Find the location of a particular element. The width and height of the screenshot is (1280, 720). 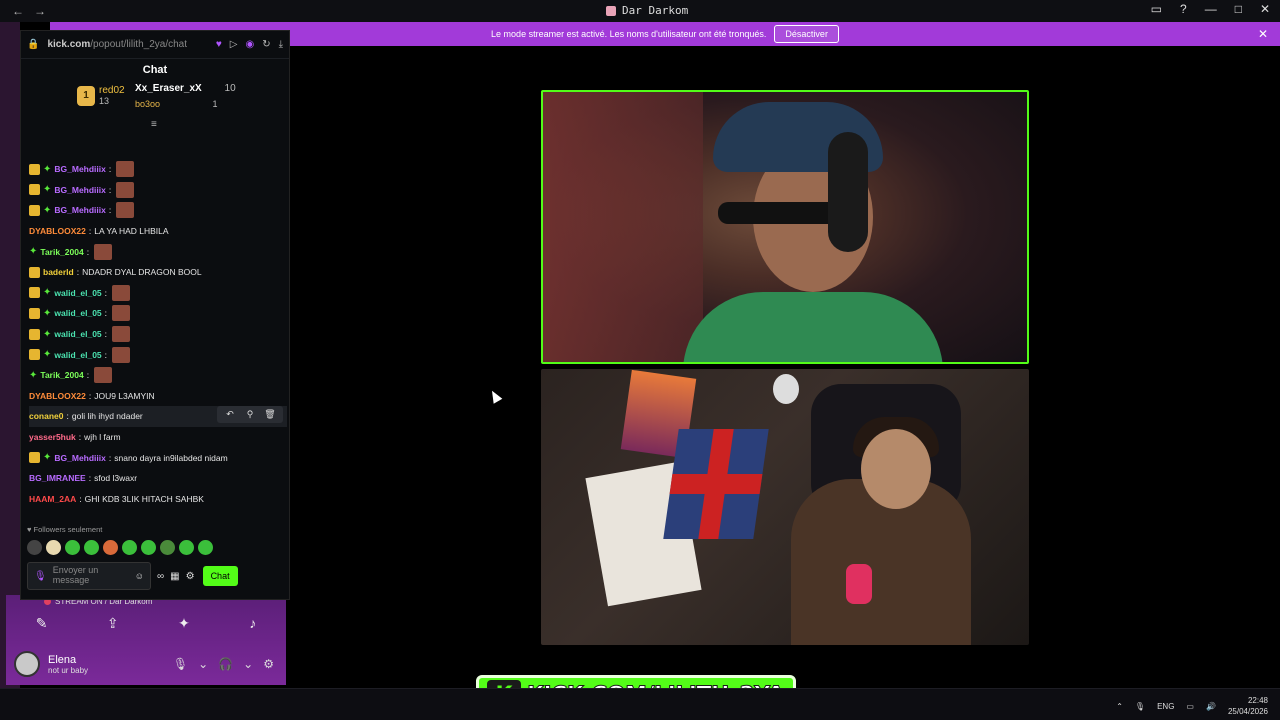

url-text: kick.com/popout/lilith_2ya/chat is located at coordinates (127, 44).